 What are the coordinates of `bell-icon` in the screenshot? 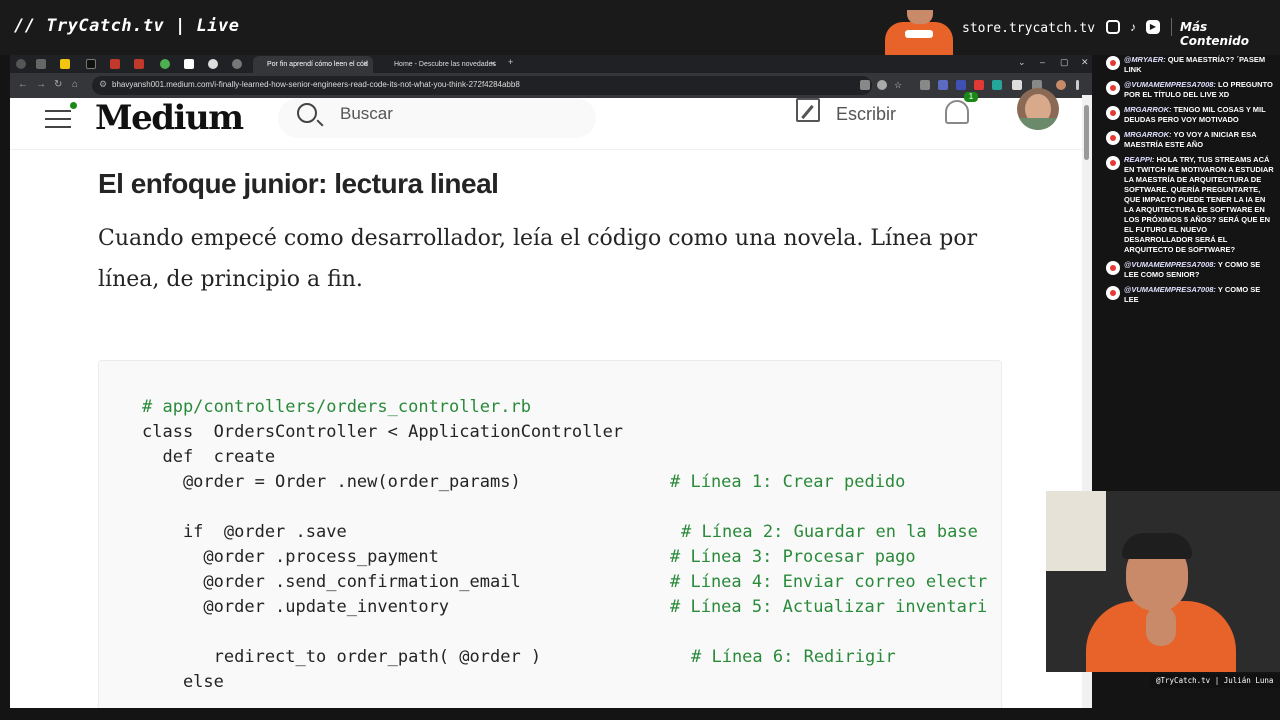 It's located at (957, 112).